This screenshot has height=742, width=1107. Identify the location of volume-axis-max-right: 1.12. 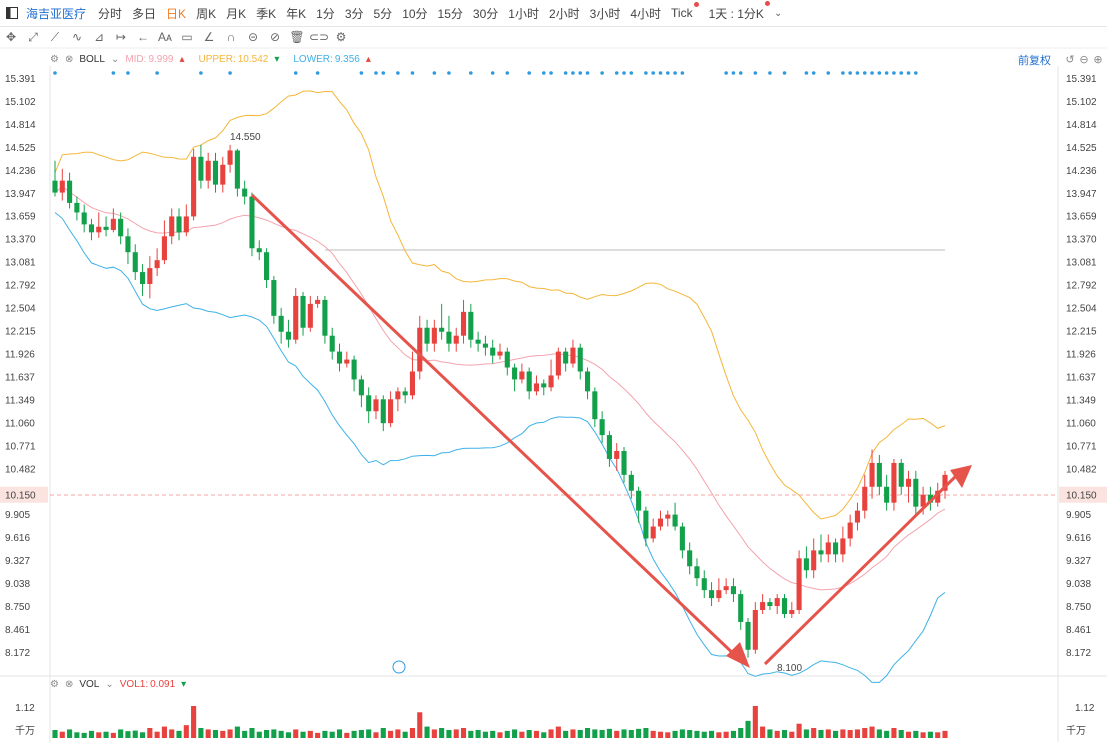
(1085, 708).